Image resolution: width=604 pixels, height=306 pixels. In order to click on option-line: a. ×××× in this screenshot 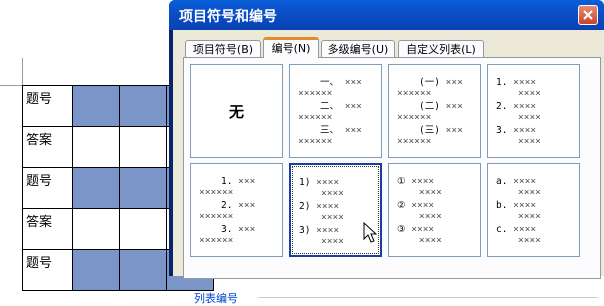, I will do `click(516, 181)`.